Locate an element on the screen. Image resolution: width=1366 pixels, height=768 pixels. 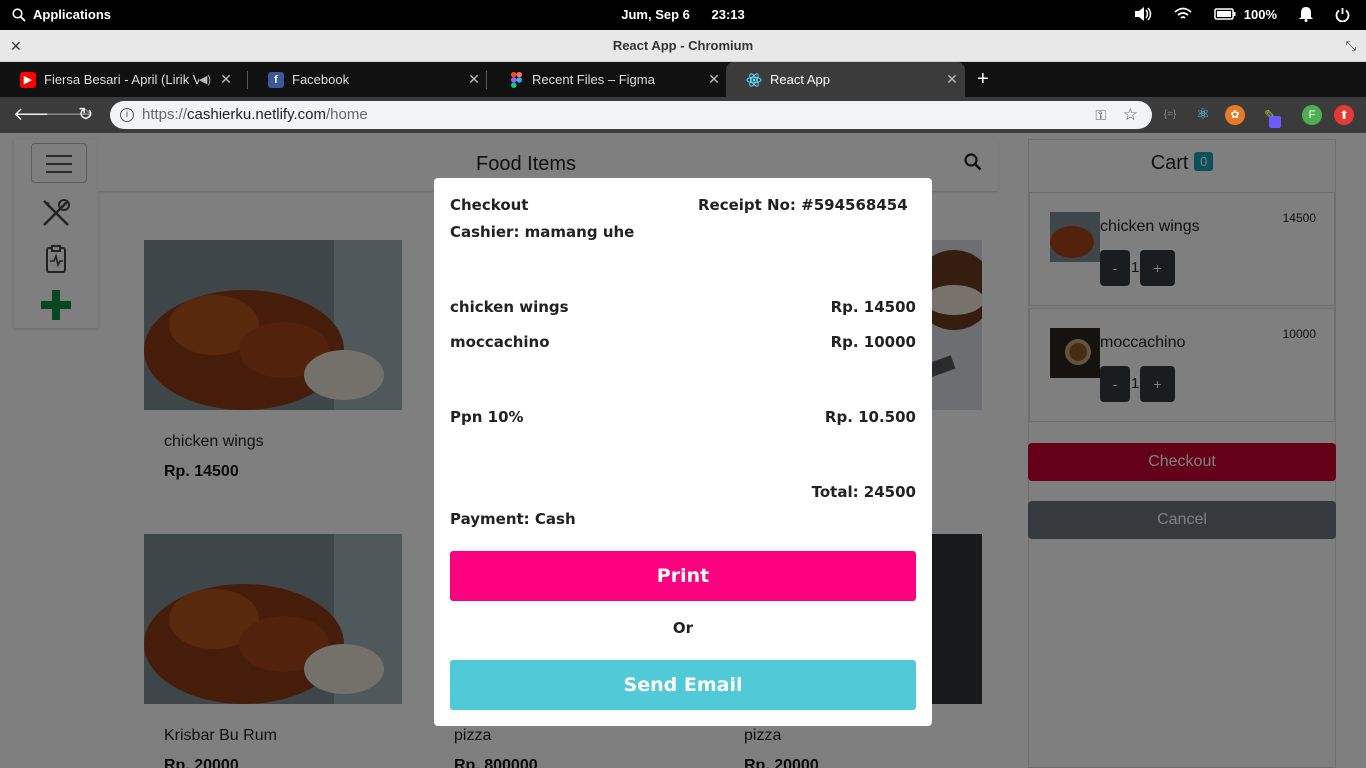
os-top-bar: Applications Jum, Sep 6 23:13 100% is located at coordinates (683, 15).